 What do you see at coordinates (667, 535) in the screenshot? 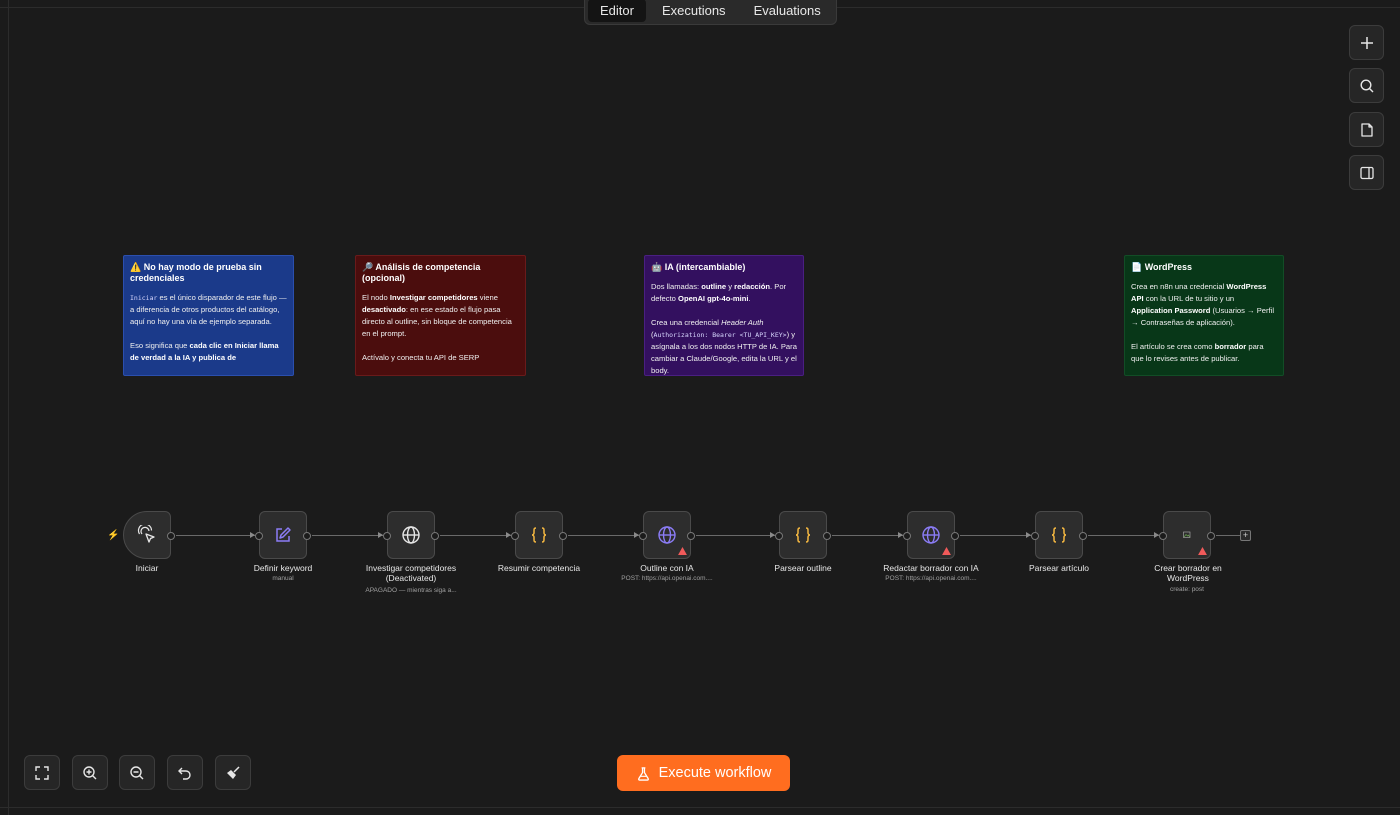
I see `node-outline-con-ia` at bounding box center [667, 535].